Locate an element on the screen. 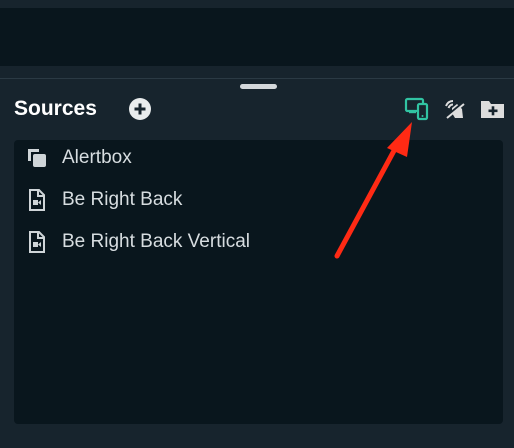 This screenshot has height=448, width=514. source-item-label: Be Right Back Vertical is located at coordinates (156, 241).